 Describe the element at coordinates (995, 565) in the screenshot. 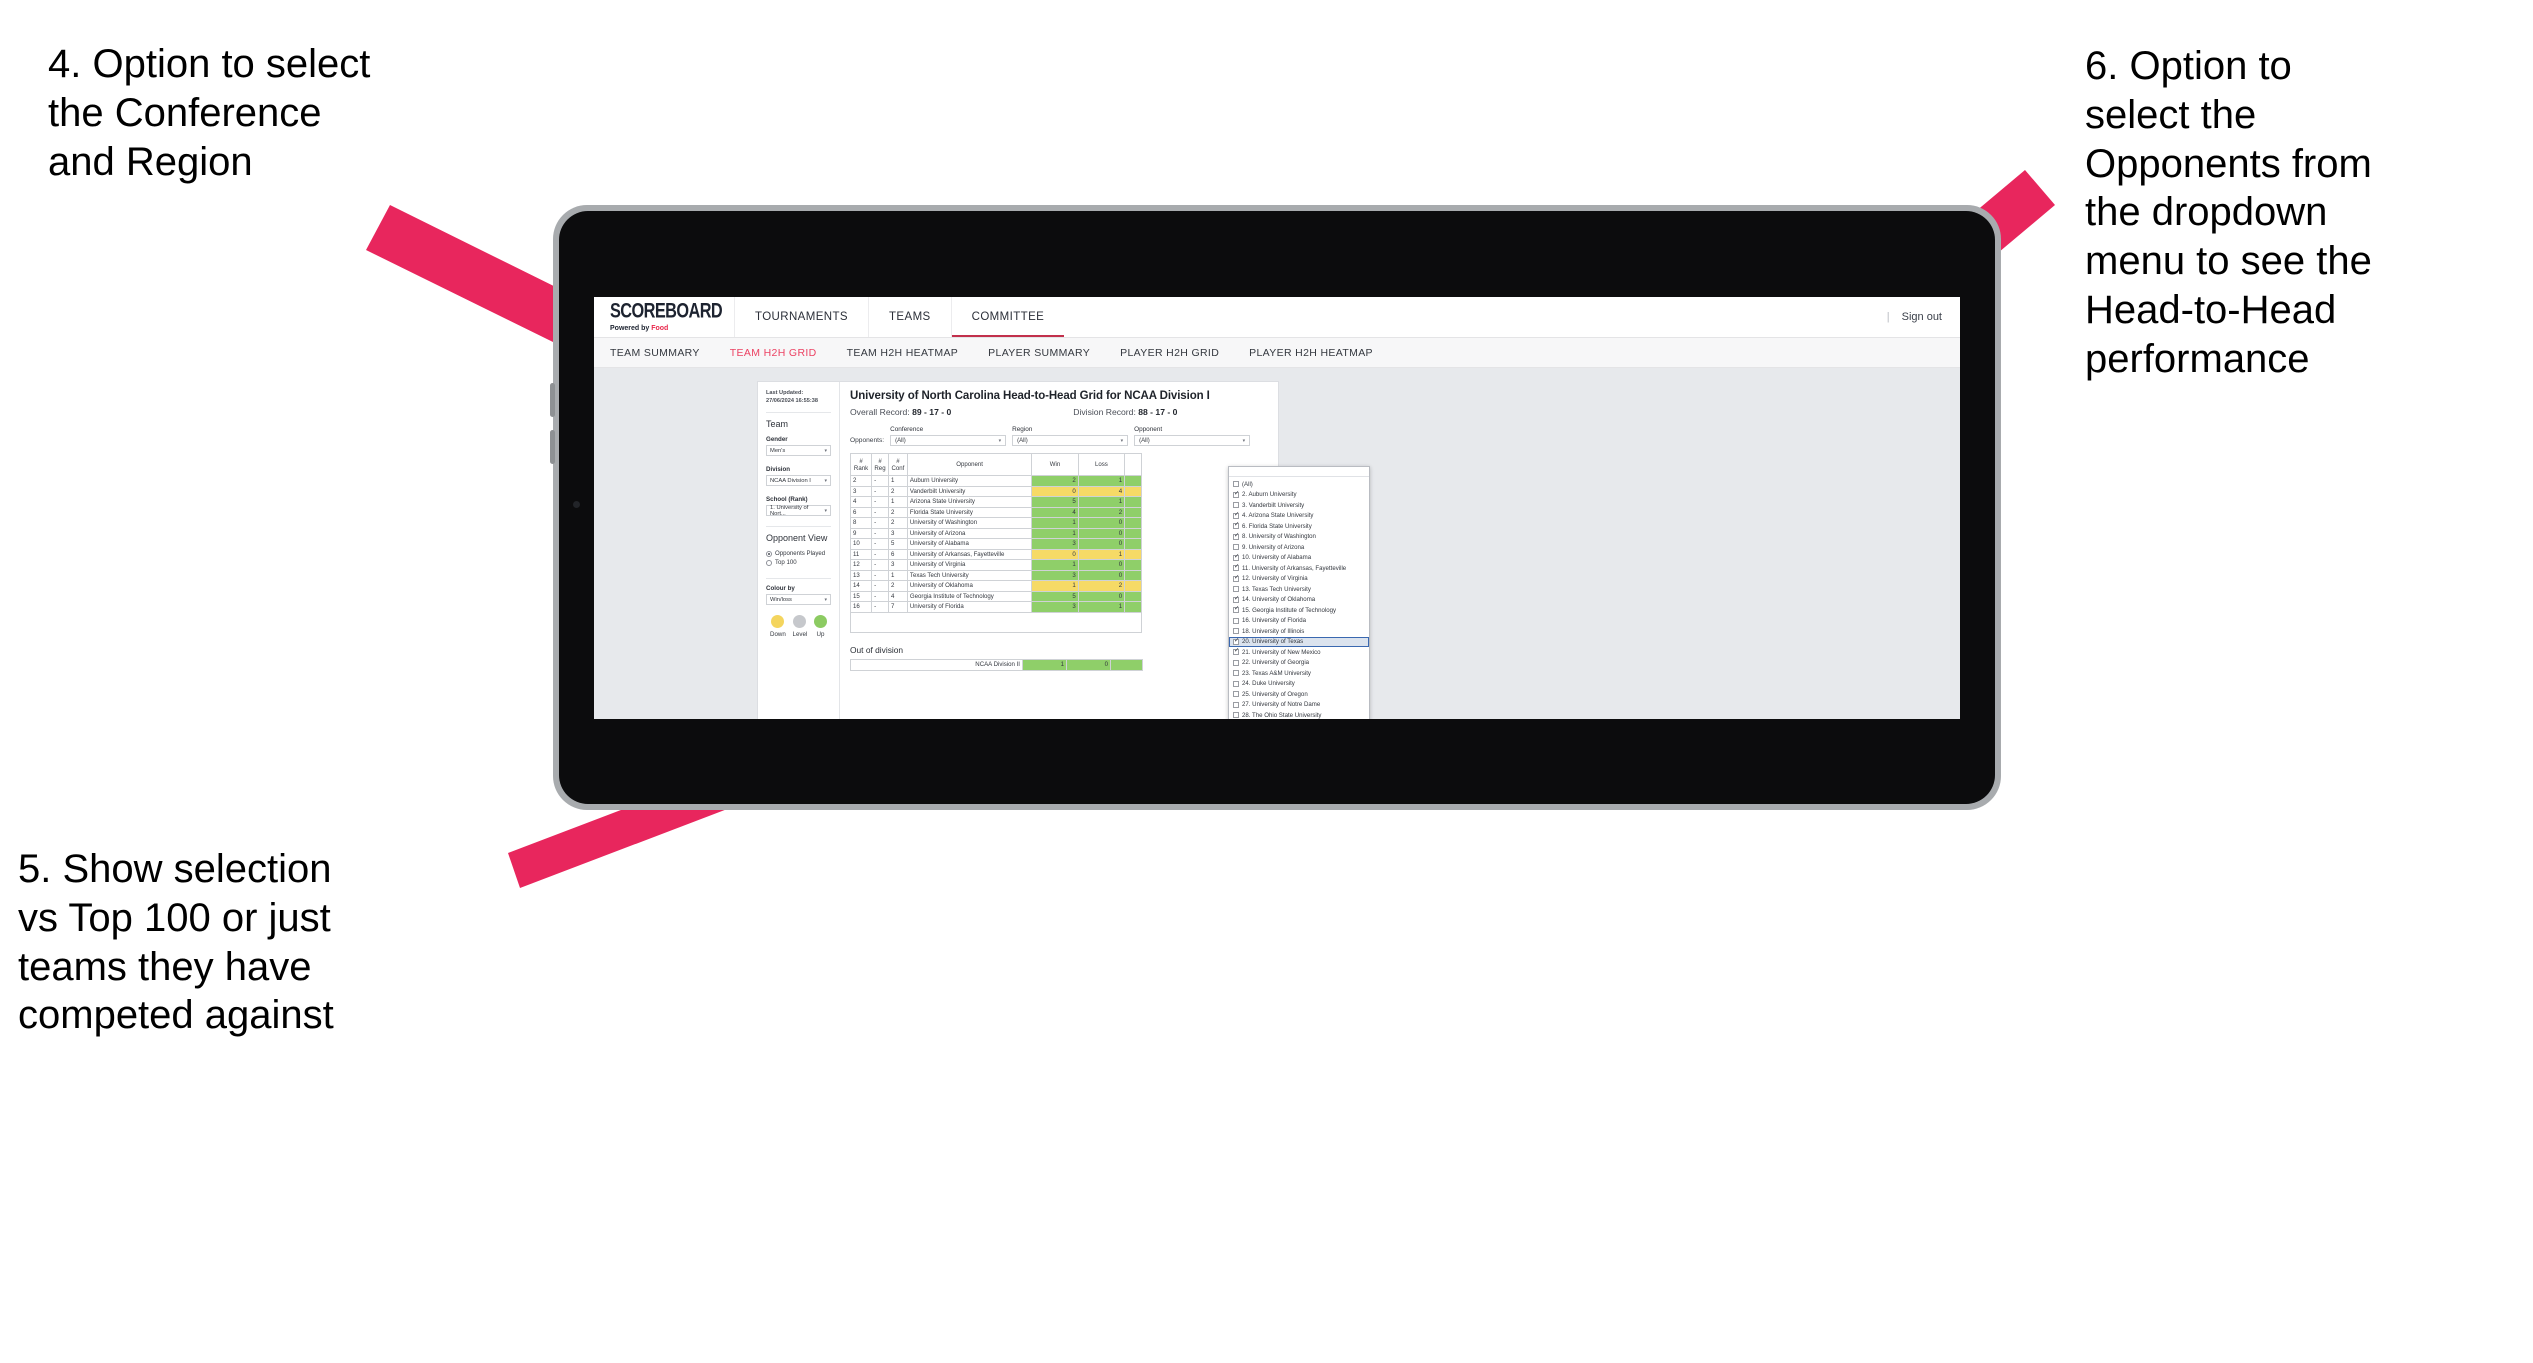

I see `table-row: 12-3 University of Virginia 1 0` at that location.